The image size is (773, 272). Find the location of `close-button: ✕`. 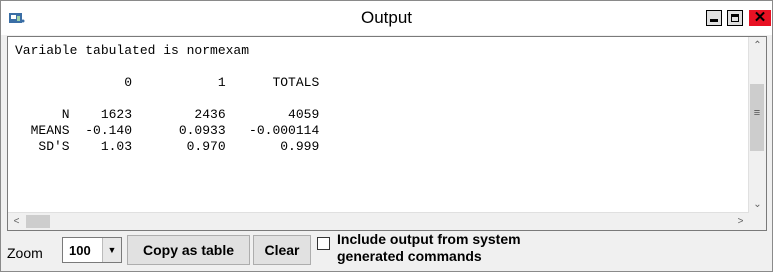

close-button: ✕ is located at coordinates (760, 17).